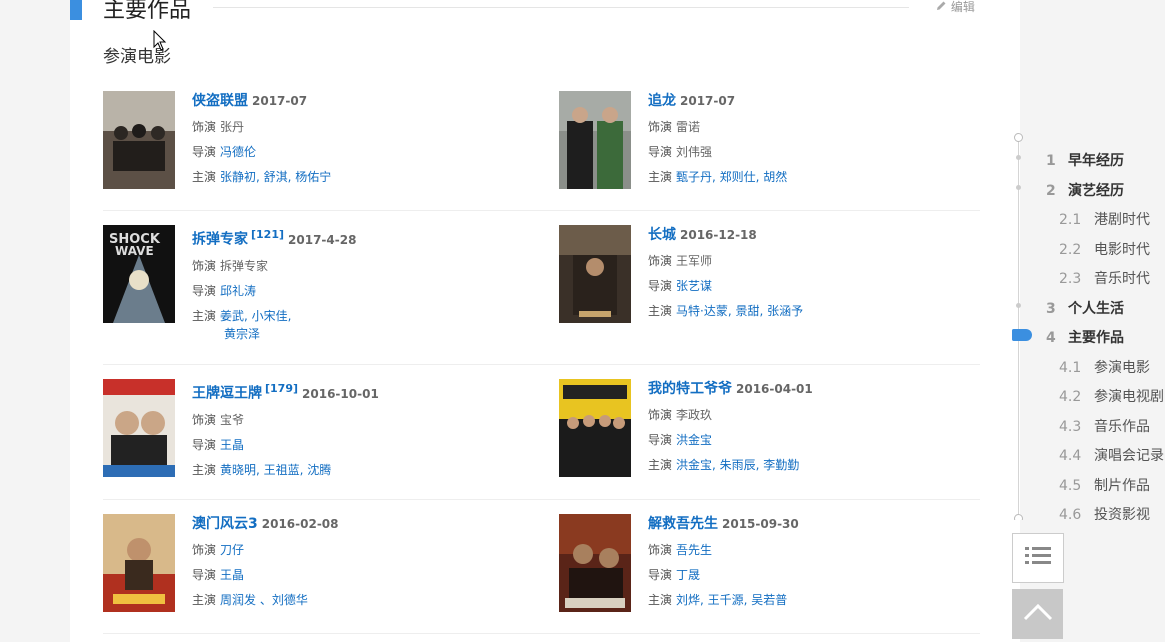 The width and height of the screenshot is (1165, 642). Describe the element at coordinates (76, 10) in the screenshot. I see `section-accent-bar` at that location.